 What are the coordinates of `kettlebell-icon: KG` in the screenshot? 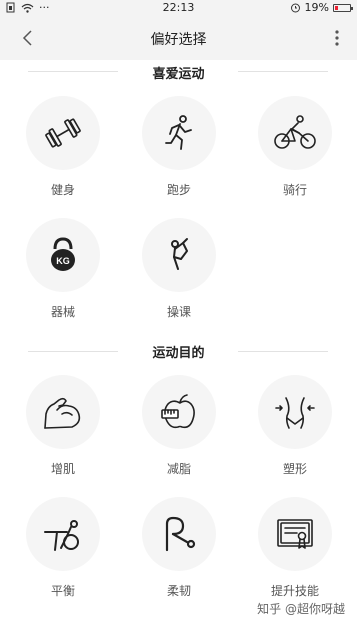 It's located at (63, 254).